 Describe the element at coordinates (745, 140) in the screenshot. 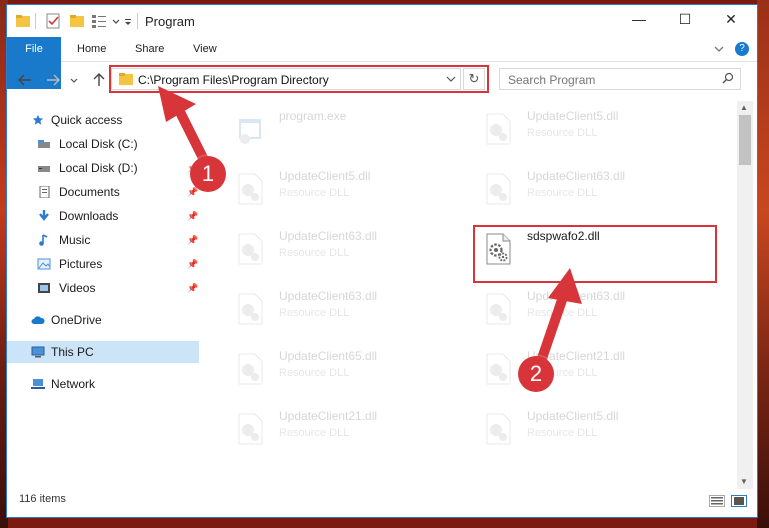

I see `scrollbar-thumb` at that location.